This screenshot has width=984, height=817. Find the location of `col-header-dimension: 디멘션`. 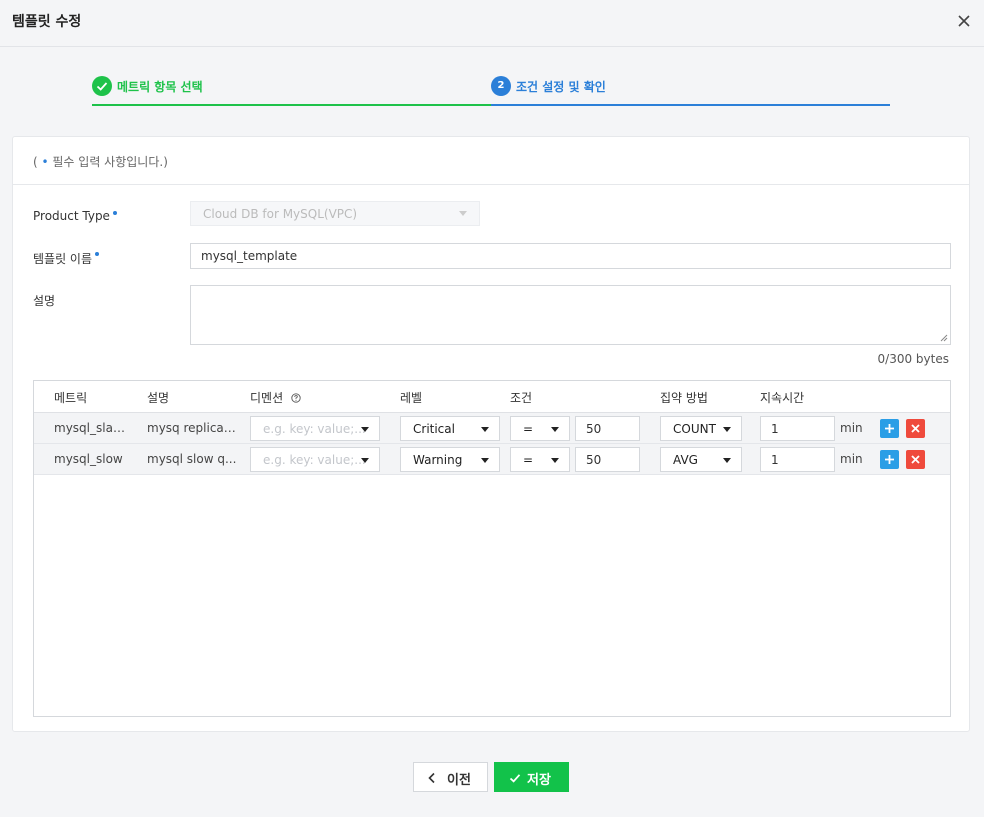

col-header-dimension: 디멘션 is located at coordinates (275, 397).